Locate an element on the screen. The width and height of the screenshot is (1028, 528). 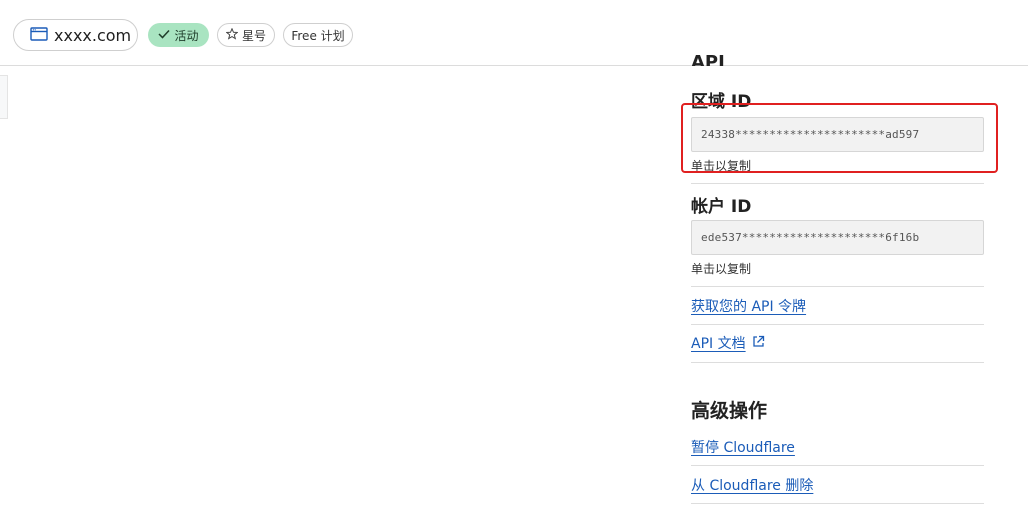
plan-button: Free 计划 is located at coordinates (318, 35).